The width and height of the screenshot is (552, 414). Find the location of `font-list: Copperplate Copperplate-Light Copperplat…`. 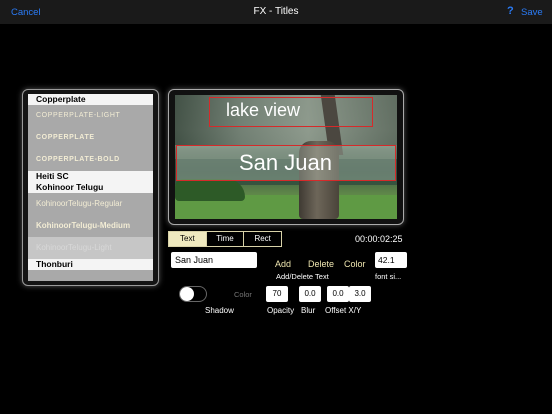

font-list: Copperplate Copperplate-Light Copperplat… is located at coordinates (90, 187).